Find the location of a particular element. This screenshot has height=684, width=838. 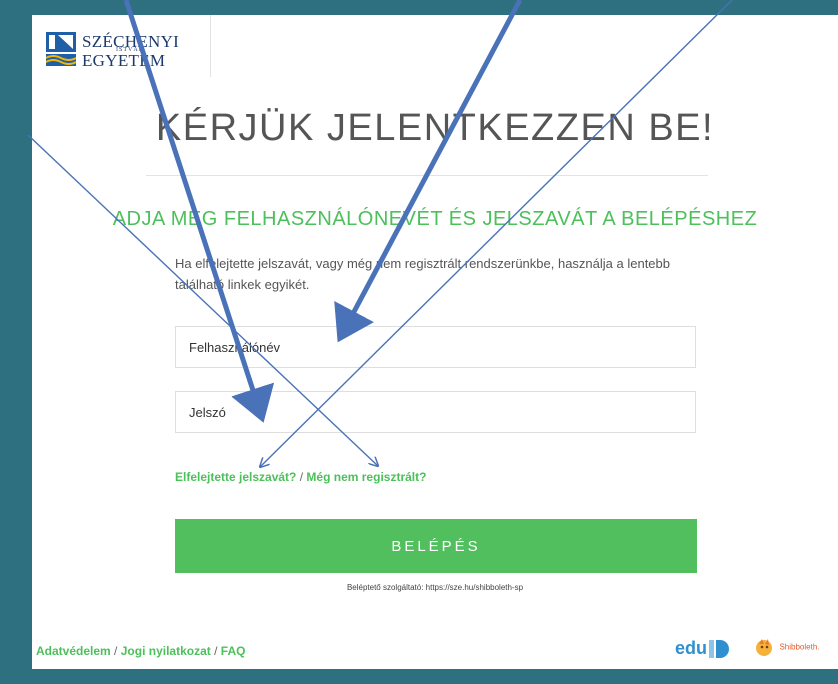

arrow-to-username-field is located at coordinates (428, 171).